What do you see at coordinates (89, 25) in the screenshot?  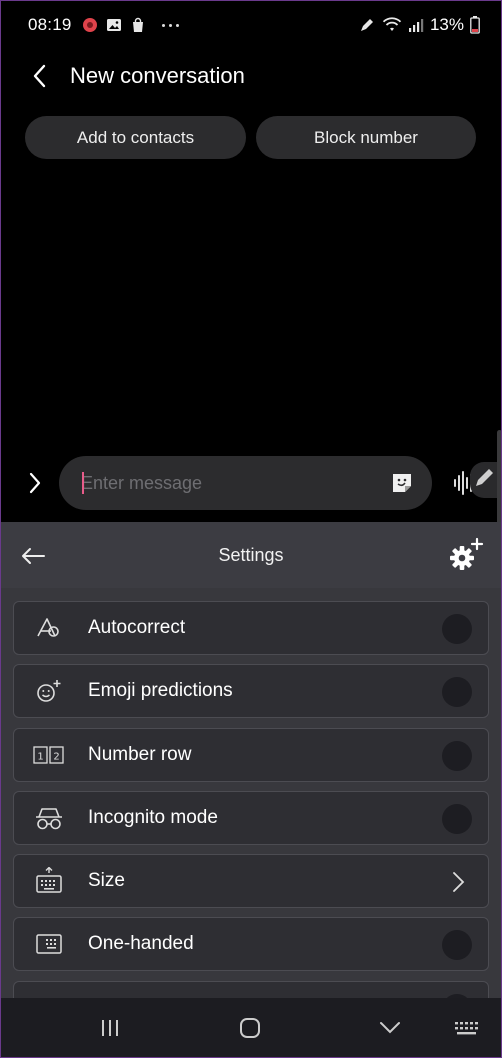 I see `game-icon` at bounding box center [89, 25].